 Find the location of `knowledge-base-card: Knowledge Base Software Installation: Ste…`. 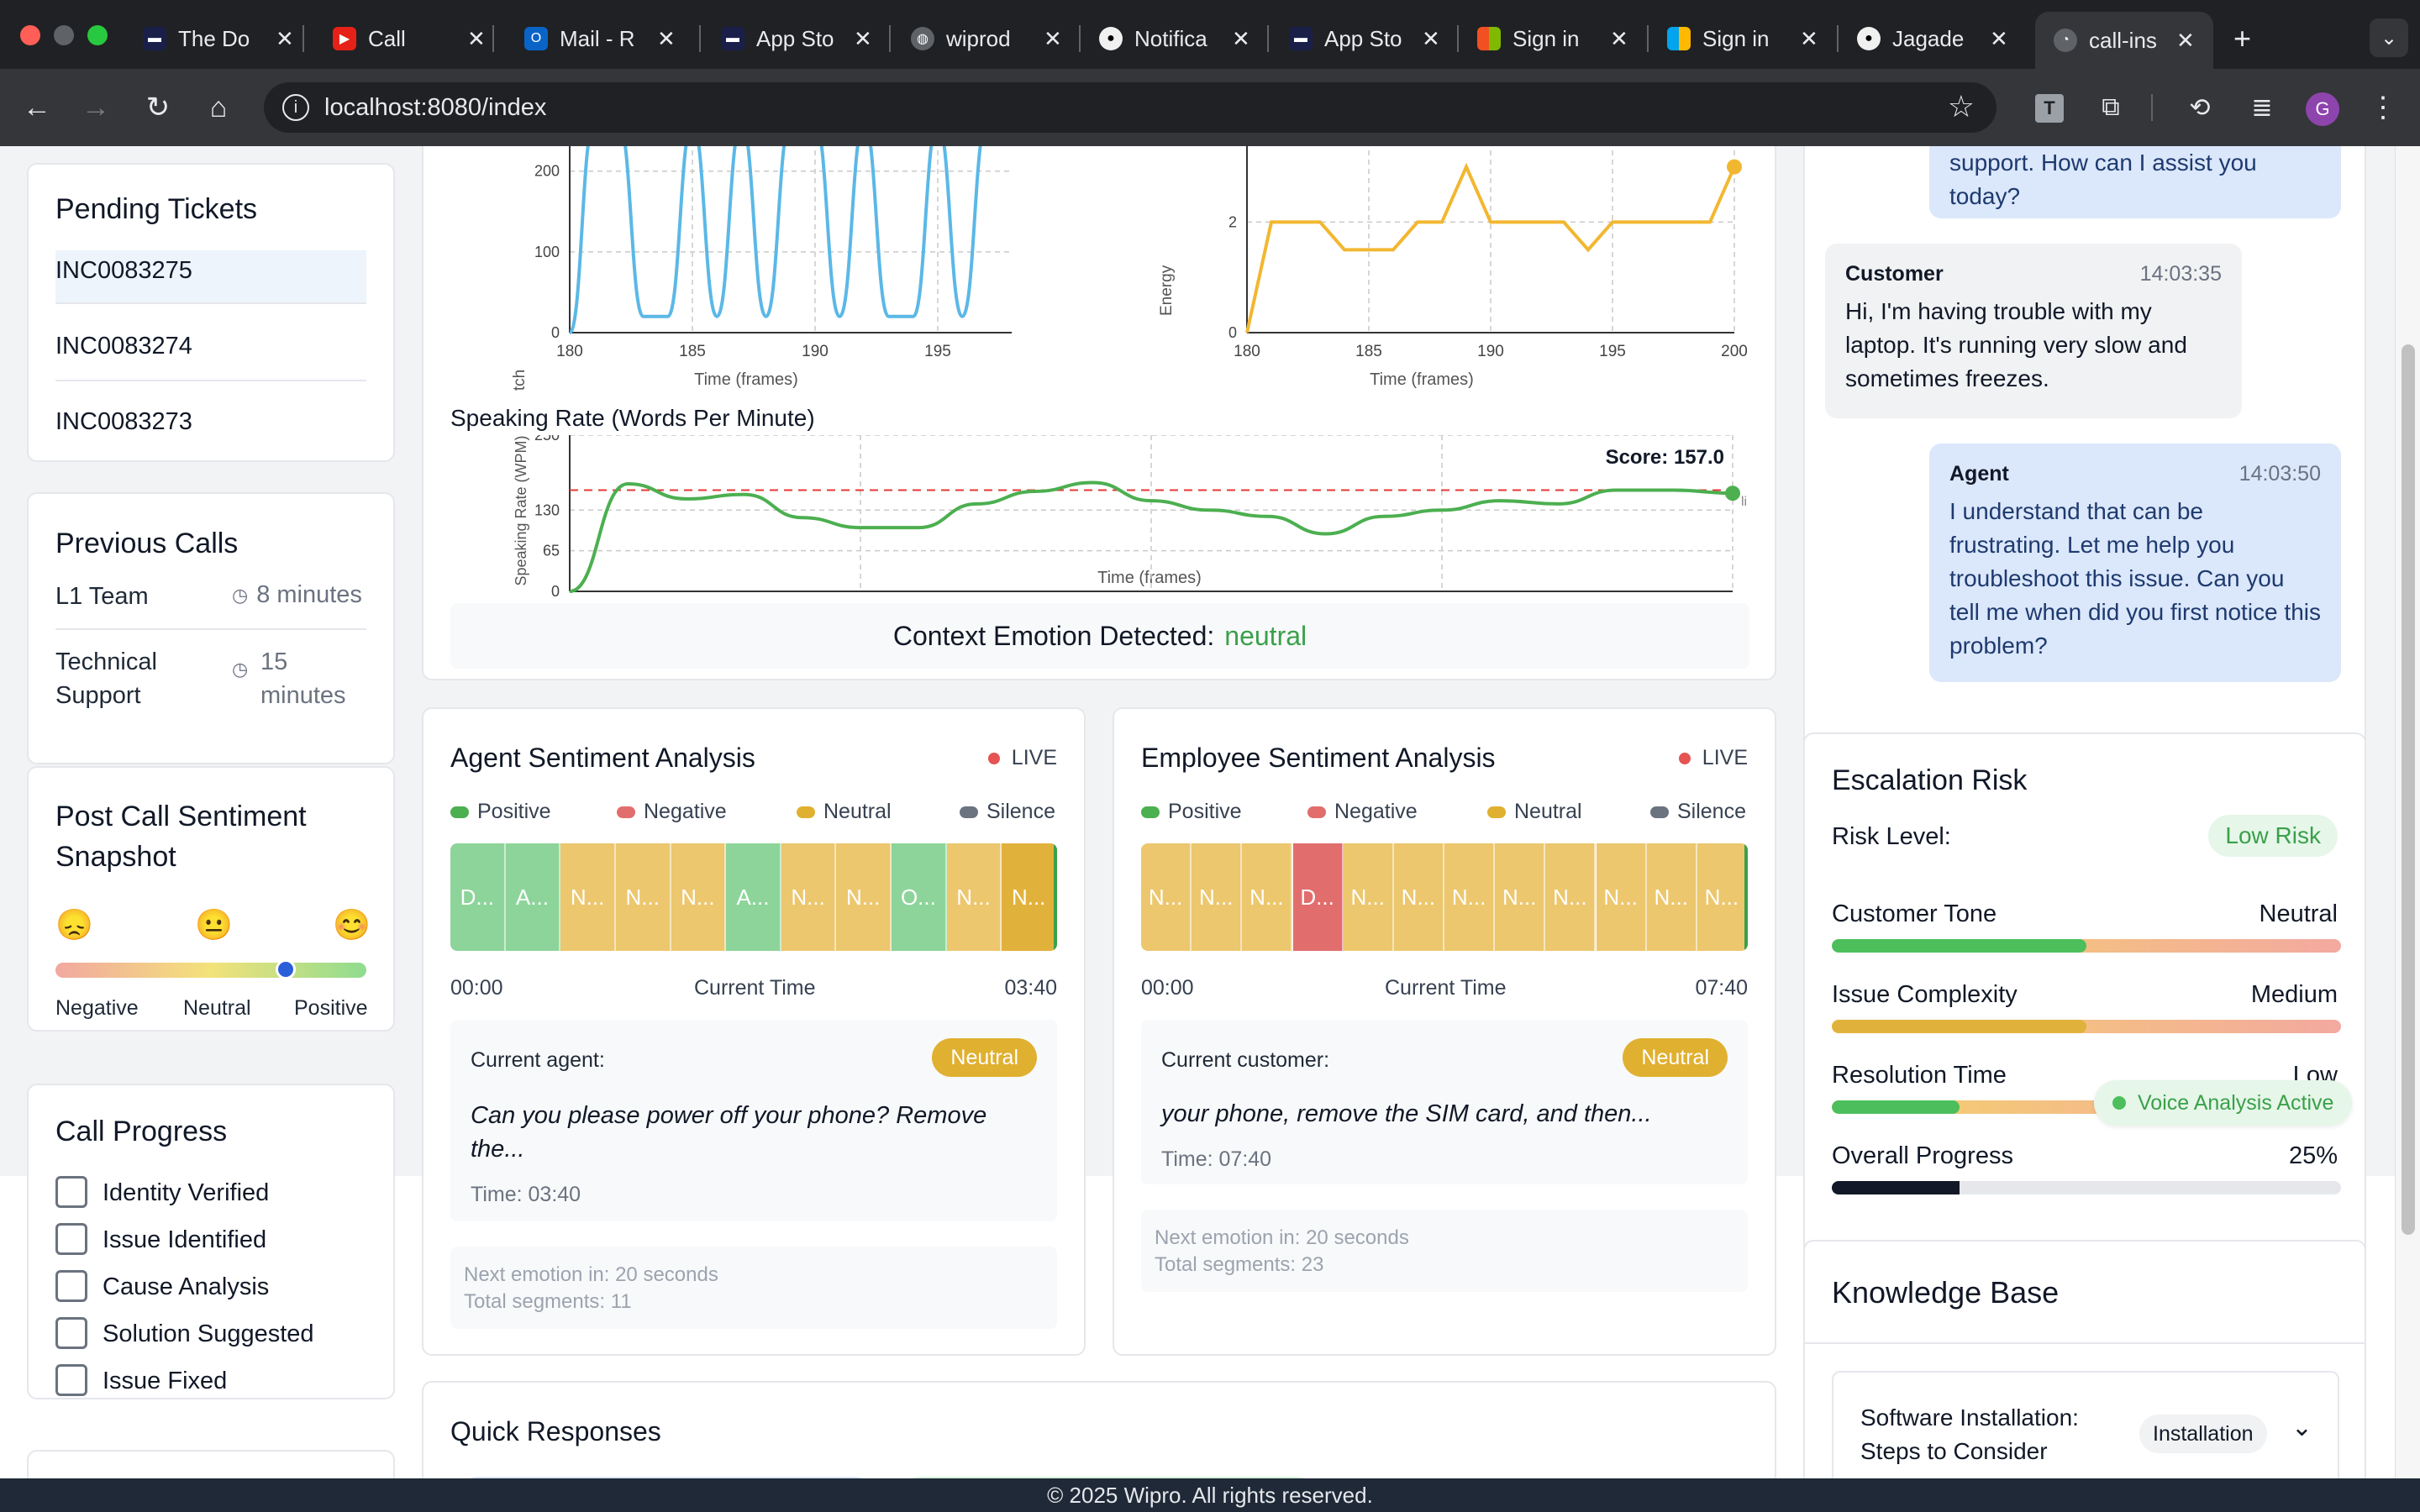

knowledge-base-card: Knowledge Base Software Installation: Ste… is located at coordinates (2085, 1359).